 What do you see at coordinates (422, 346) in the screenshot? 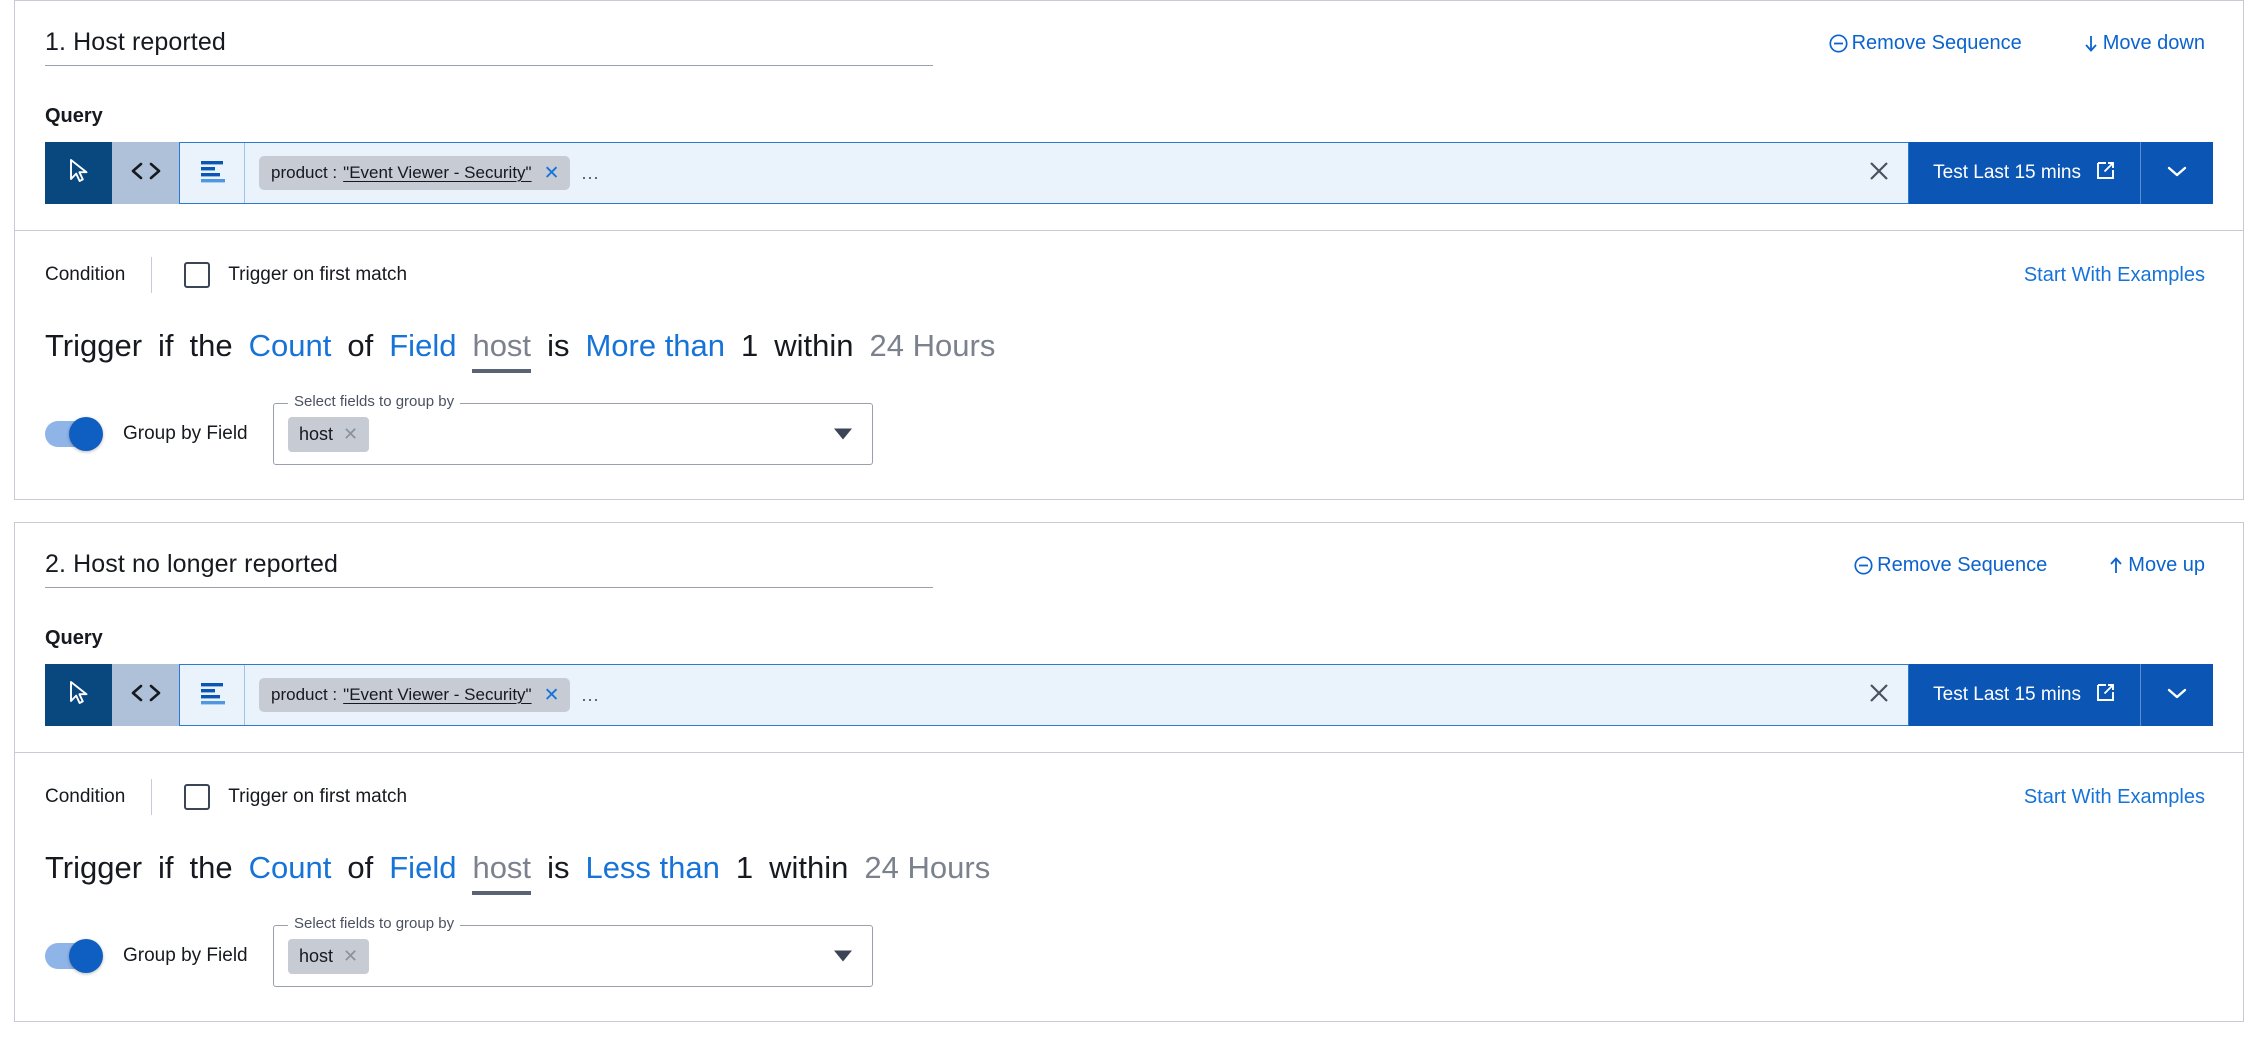
I see `field-type-selector-1: Field` at bounding box center [422, 346].